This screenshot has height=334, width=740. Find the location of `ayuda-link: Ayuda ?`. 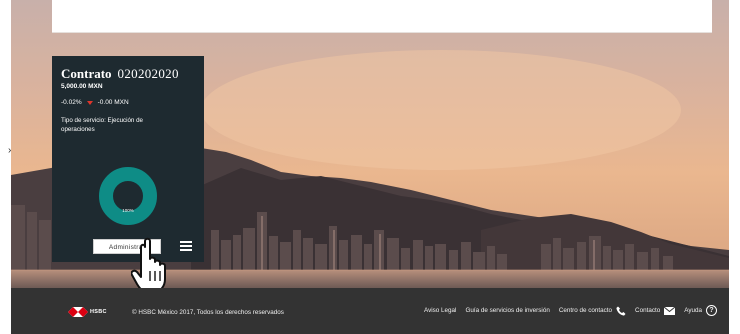

ayuda-link: Ayuda ? is located at coordinates (700, 310).